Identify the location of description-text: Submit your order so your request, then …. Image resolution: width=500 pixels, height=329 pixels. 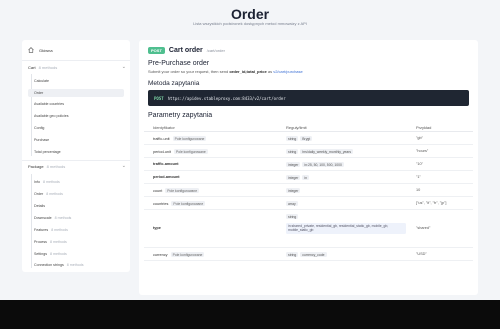
(189, 71).